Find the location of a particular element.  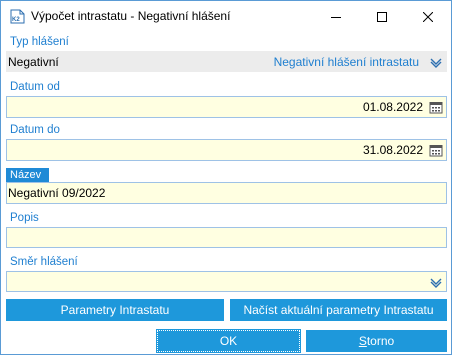

storno-accelerator: S is located at coordinates (362, 341).